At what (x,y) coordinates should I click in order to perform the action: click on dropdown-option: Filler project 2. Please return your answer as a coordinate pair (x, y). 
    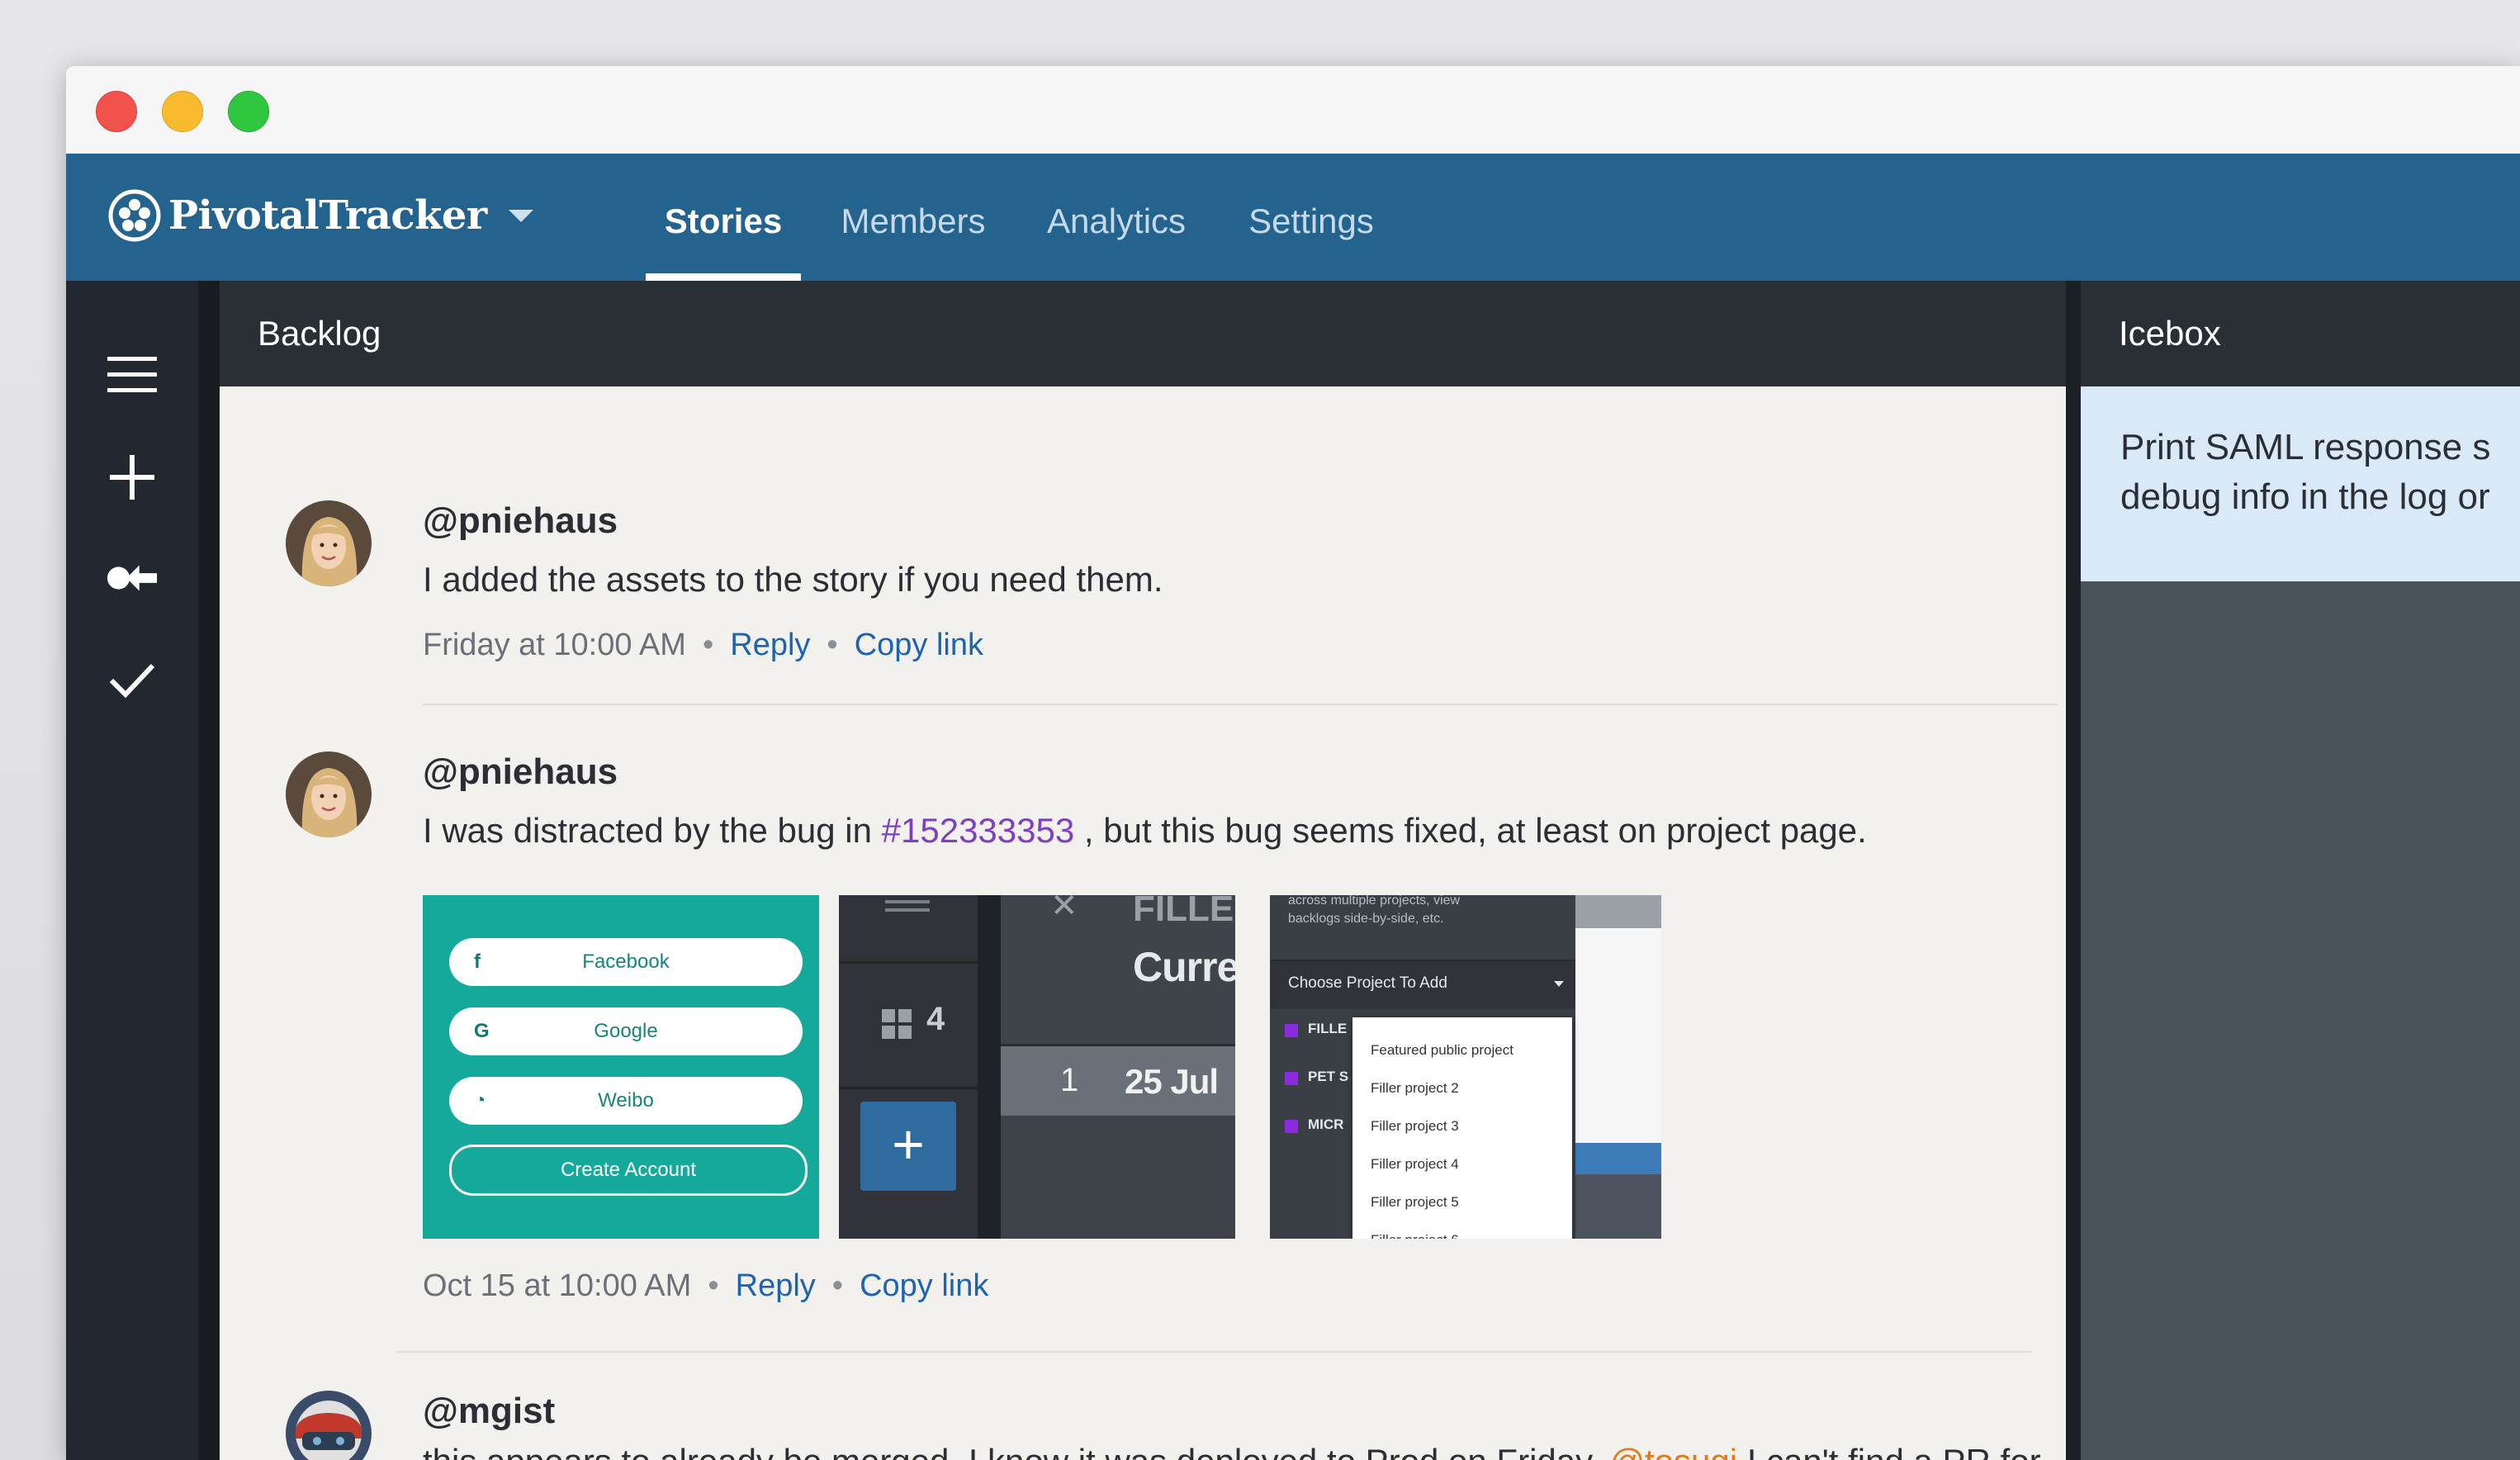
    Looking at the image, I should click on (1415, 1088).